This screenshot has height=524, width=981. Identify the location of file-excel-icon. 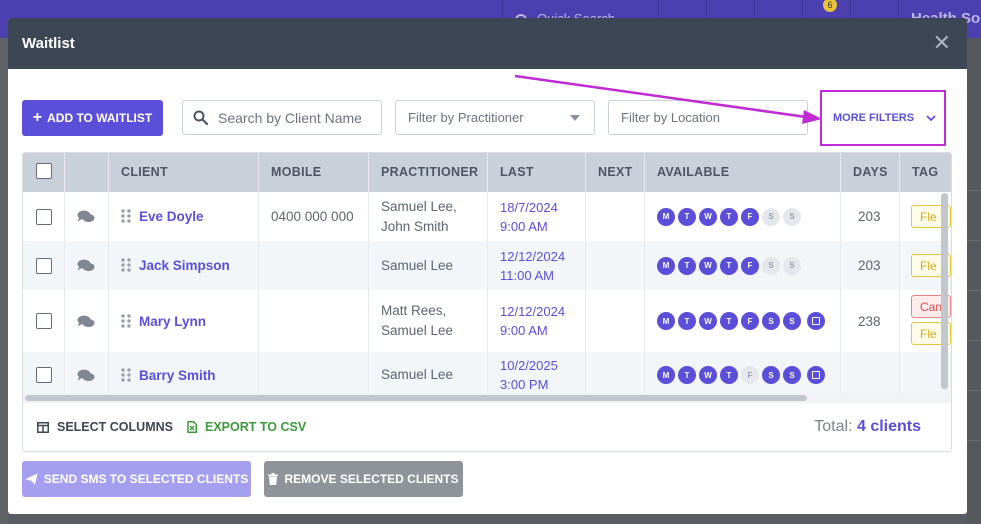
(192, 427).